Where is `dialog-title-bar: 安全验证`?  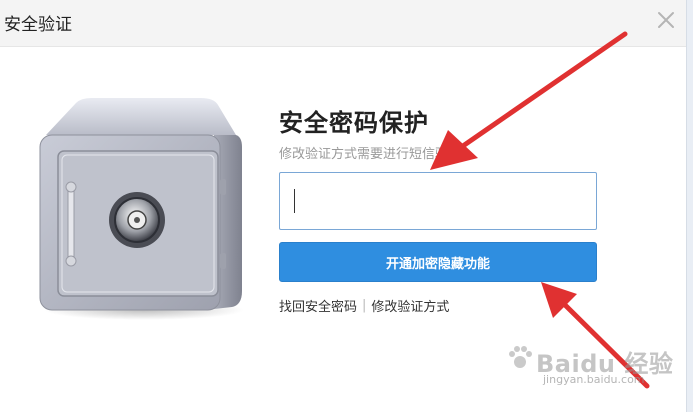
dialog-title-bar: 安全验证 is located at coordinates (346, 23).